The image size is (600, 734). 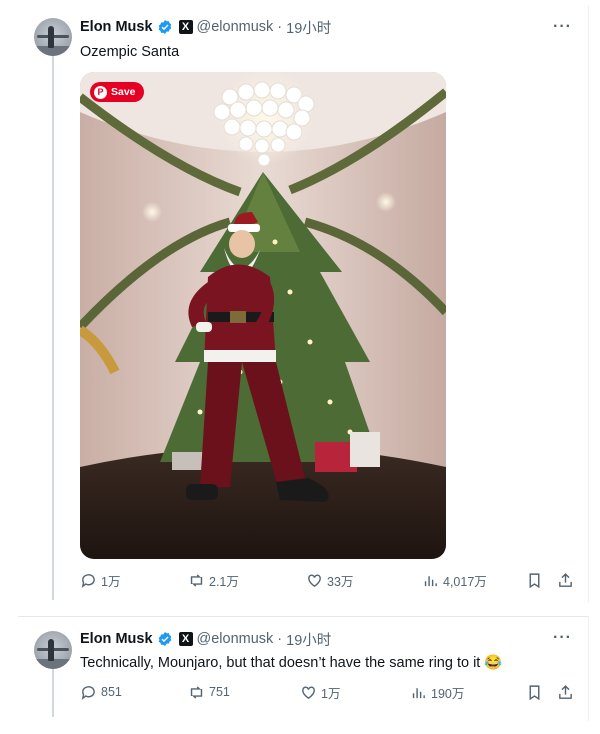 I want to click on reply-count: 1万, so click(x=111, y=581).